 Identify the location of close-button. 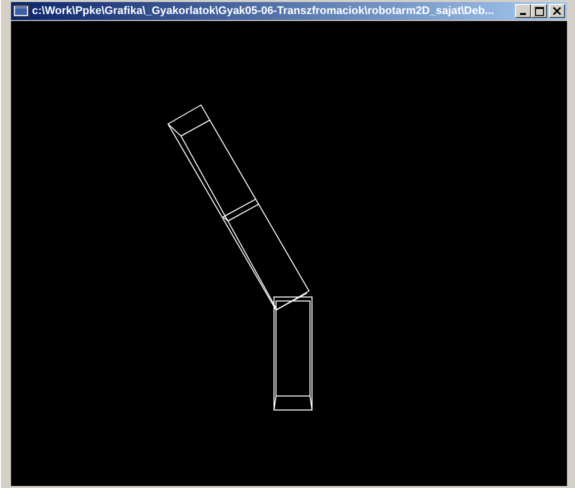
(557, 11).